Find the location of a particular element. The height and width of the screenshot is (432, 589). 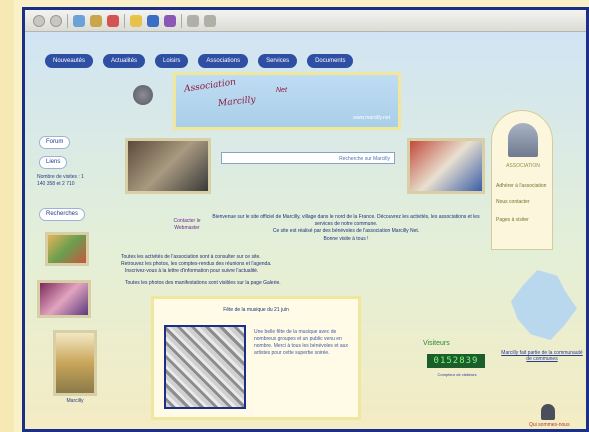

association-link-3: Pages à visiter is located at coordinates (523, 220).